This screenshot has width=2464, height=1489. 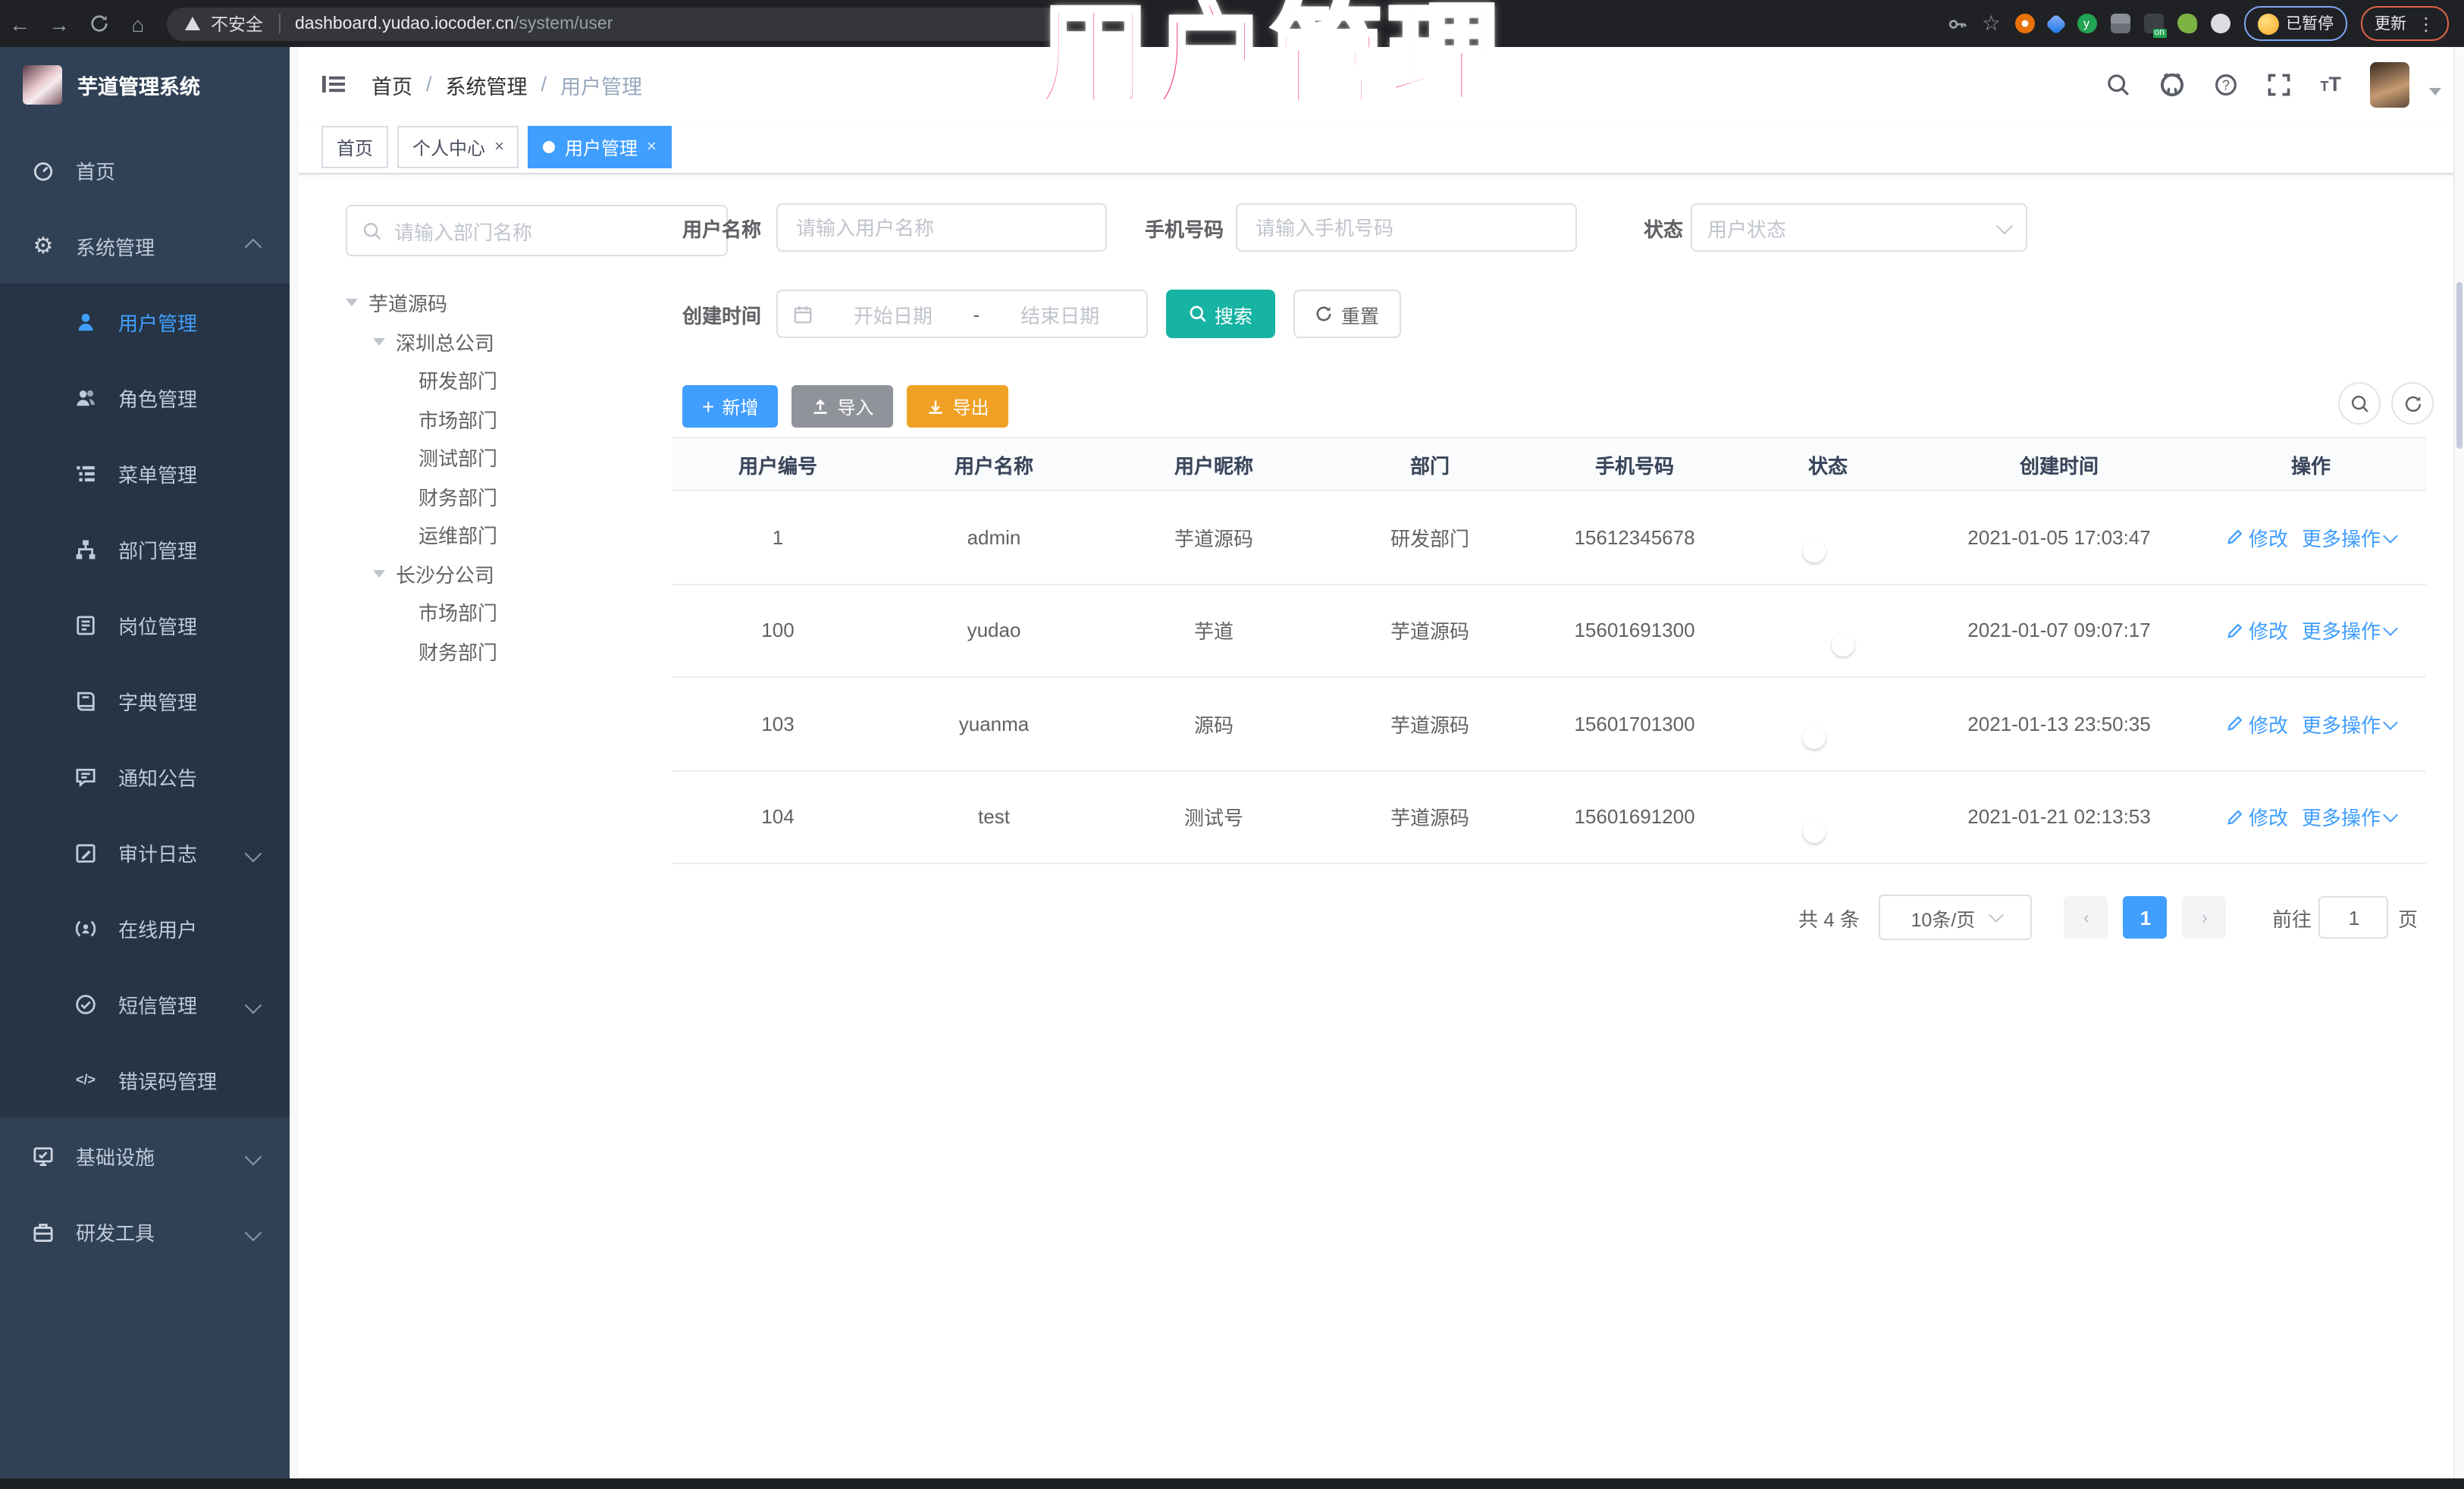 What do you see at coordinates (2412, 404) in the screenshot?
I see `refresh-table-button` at bounding box center [2412, 404].